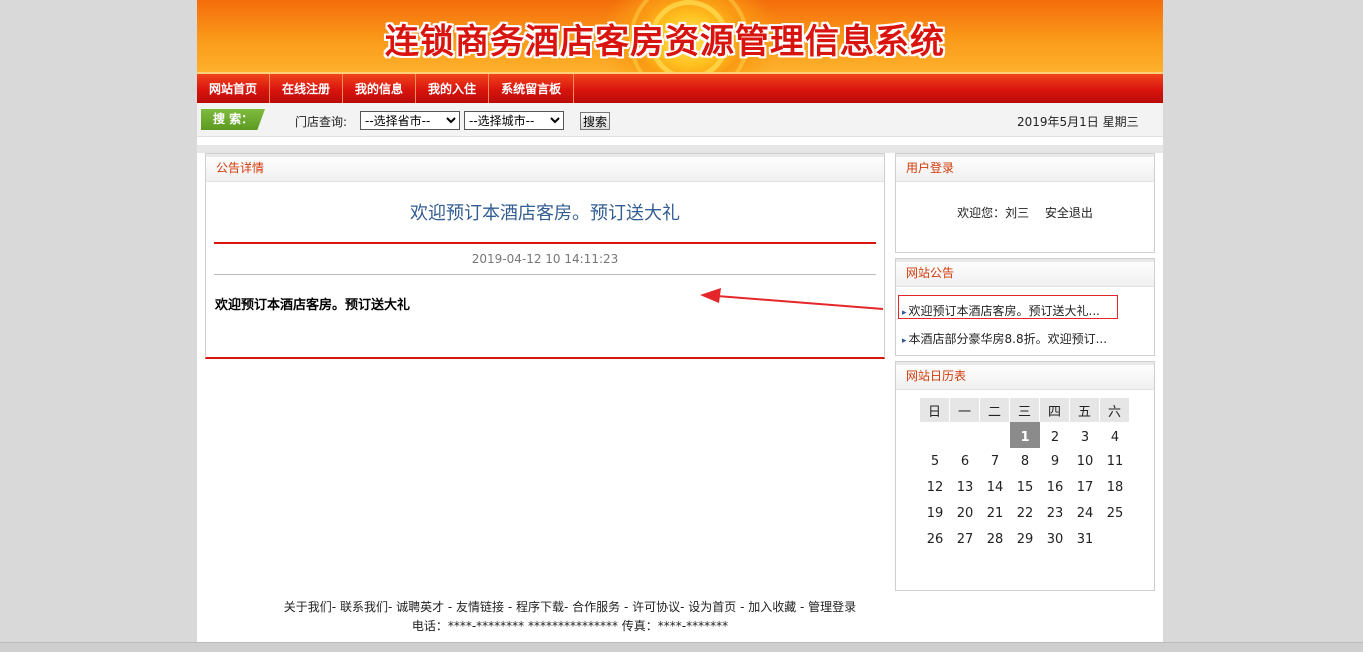 This screenshot has height=652, width=1363. Describe the element at coordinates (1055, 539) in the screenshot. I see `calendar-day: 30` at that location.